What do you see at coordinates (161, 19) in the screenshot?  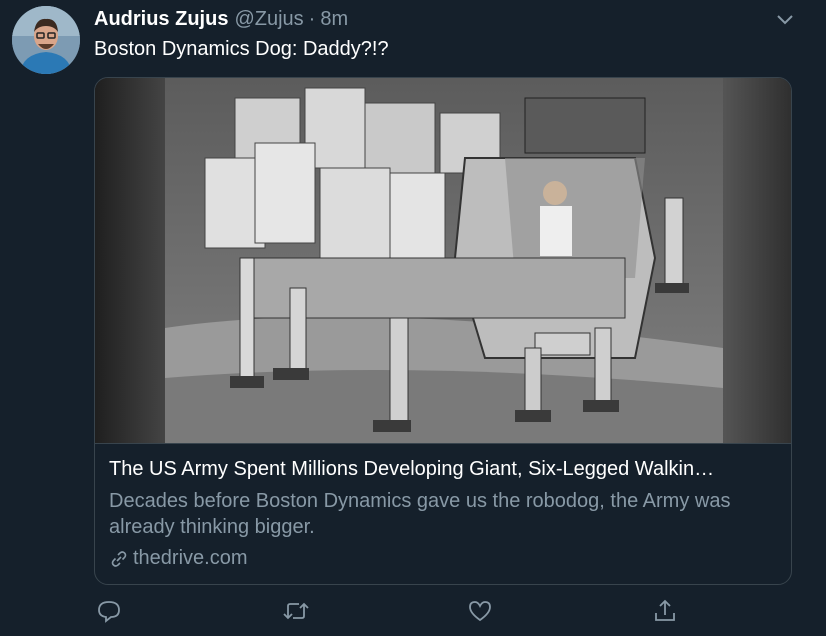 I see `author-name: Audrius Zujus` at bounding box center [161, 19].